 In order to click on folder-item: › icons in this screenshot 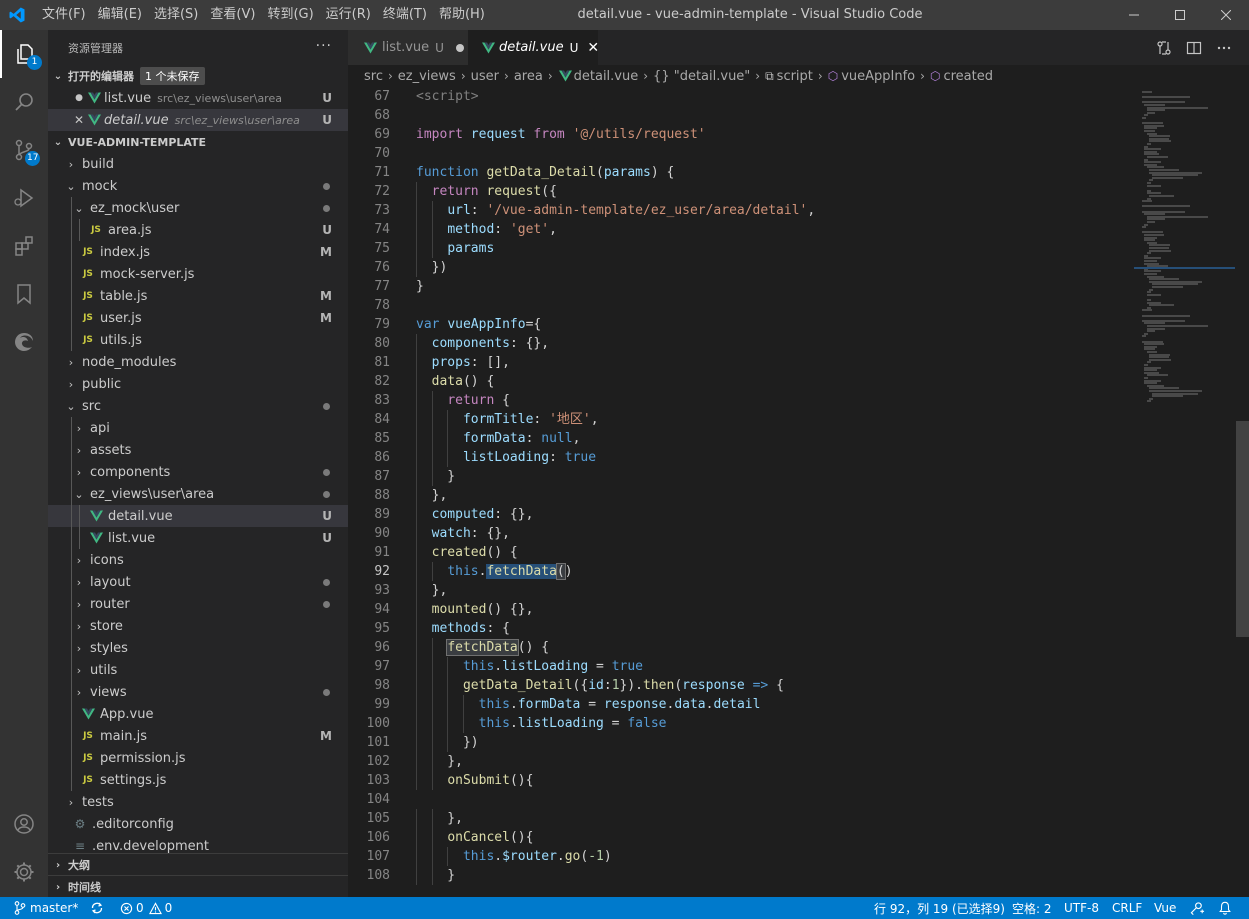, I will do `click(198, 560)`.